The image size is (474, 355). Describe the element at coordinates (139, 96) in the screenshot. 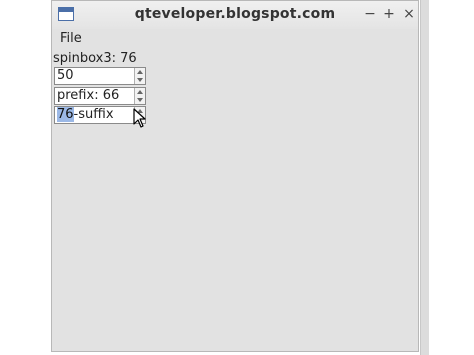

I see `spinbox-2-arrows` at that location.